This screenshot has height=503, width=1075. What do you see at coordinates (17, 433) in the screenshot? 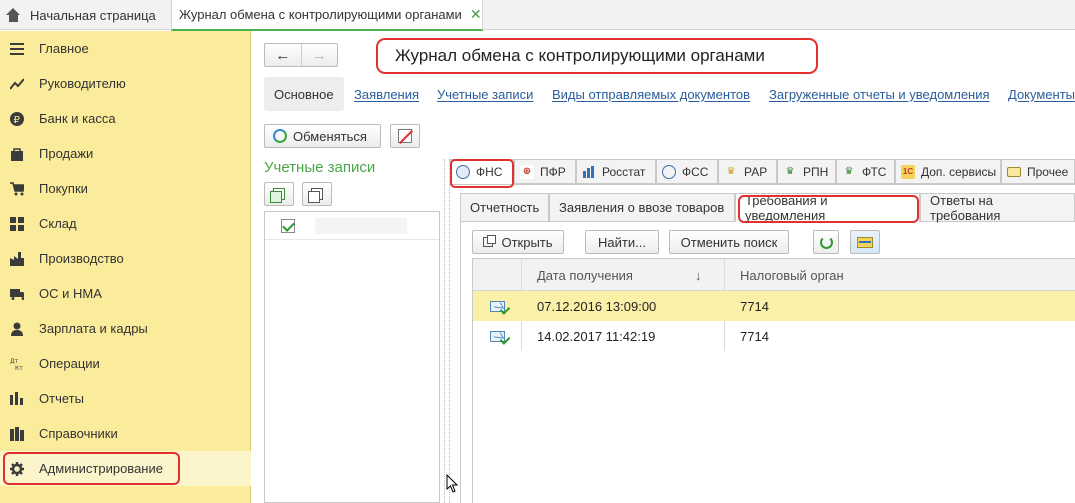
I see `books-icon` at bounding box center [17, 433].